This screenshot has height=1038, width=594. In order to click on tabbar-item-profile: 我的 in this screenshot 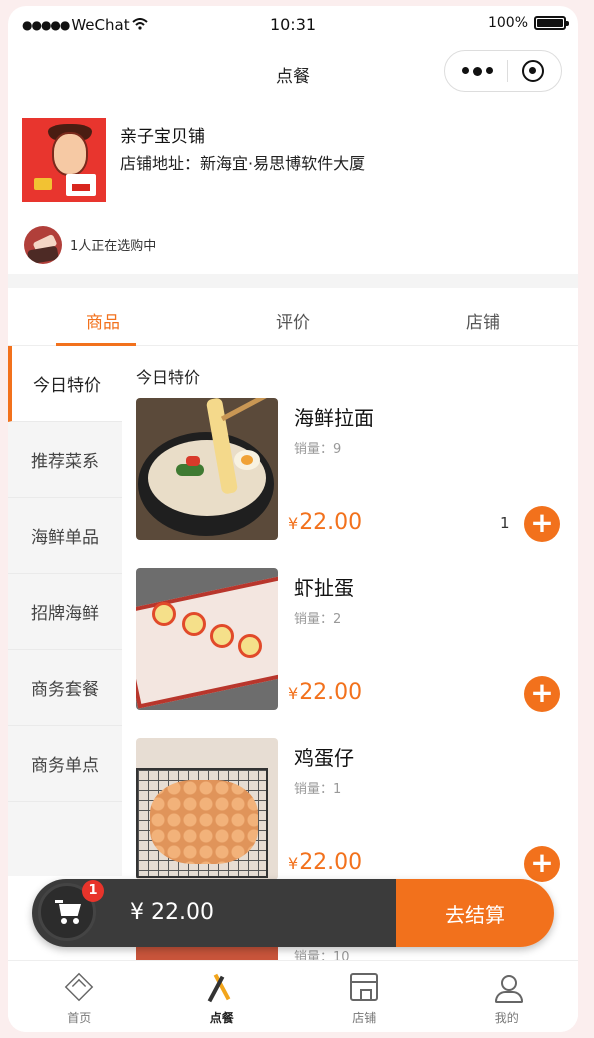, I will do `click(507, 996)`.